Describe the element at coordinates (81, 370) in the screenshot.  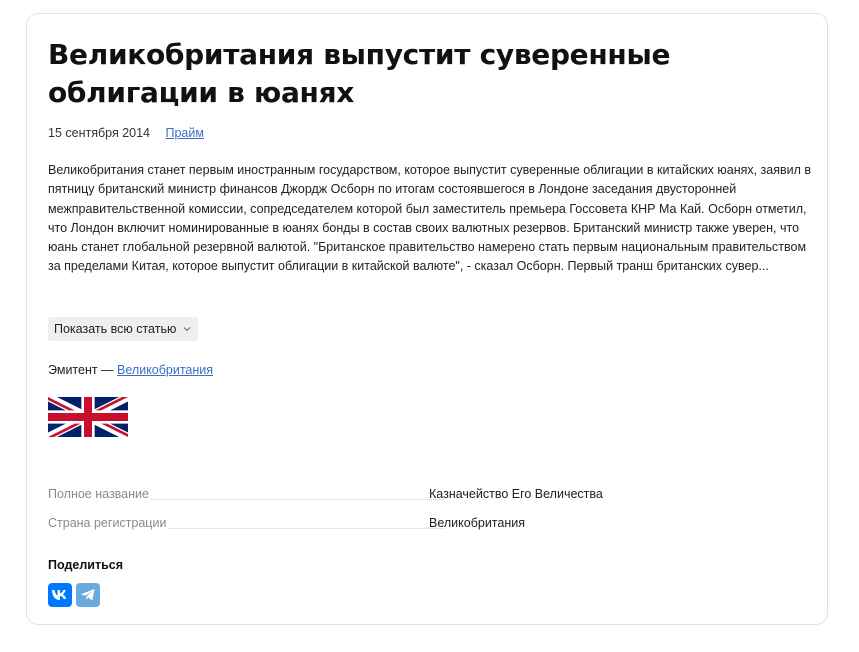
I see `emitent-label: Эмитент —` at that location.